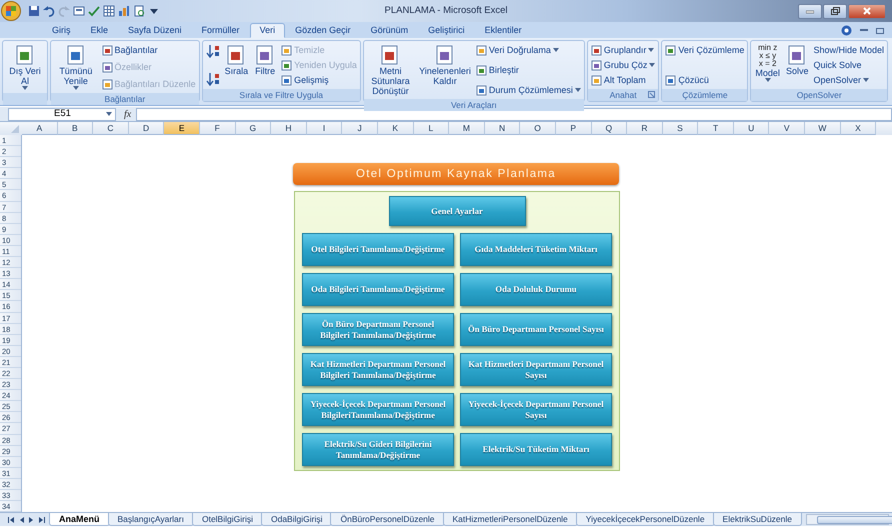 This screenshot has height=527, width=892. I want to click on column-header: H, so click(289, 128).